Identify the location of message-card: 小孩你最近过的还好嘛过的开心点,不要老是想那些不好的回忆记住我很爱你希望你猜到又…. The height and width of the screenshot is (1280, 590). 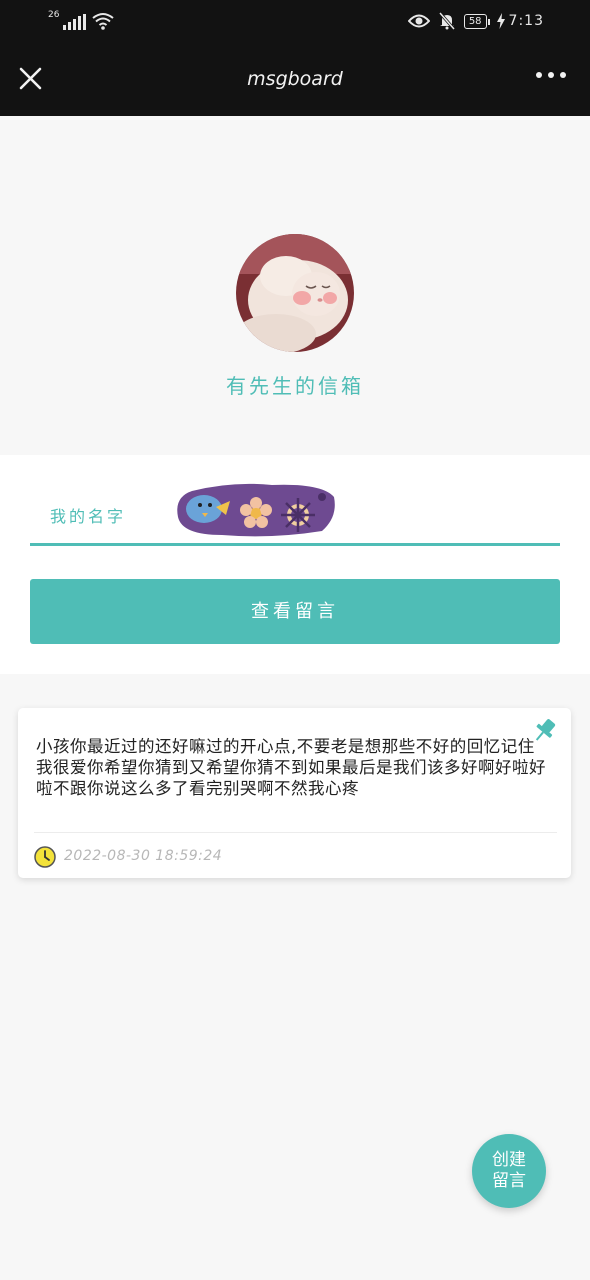
(294, 793).